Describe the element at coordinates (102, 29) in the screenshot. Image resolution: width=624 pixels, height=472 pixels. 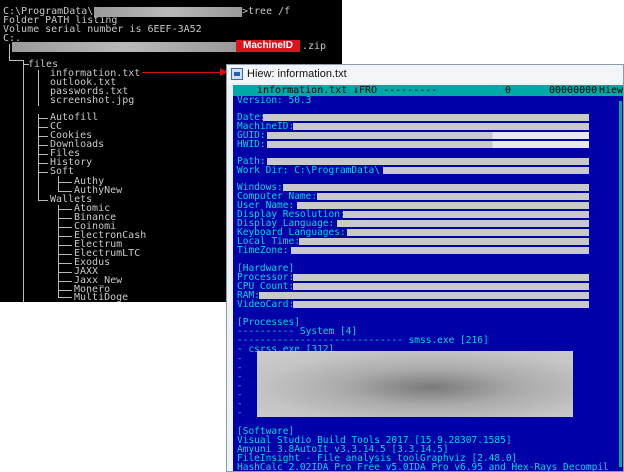
I see `volume-serial-line: Volume serial number is 6EEF-3A52` at that location.